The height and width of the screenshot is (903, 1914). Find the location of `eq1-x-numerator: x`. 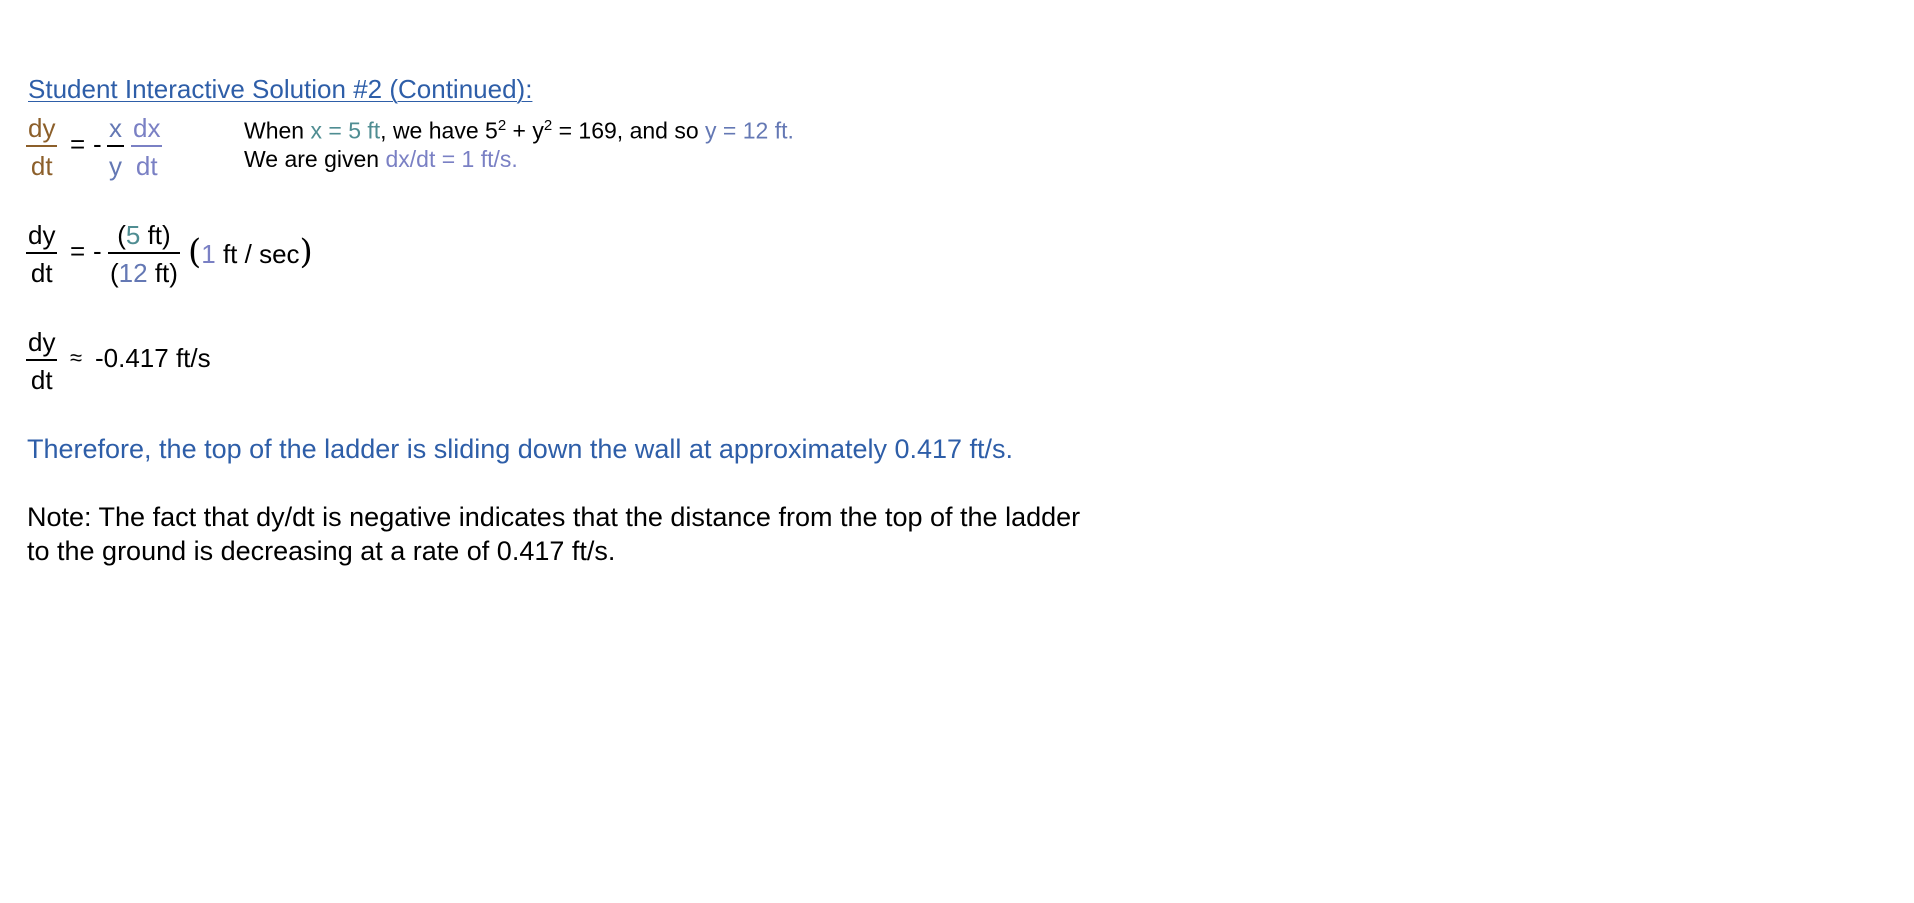

eq1-x-numerator: x is located at coordinates (115, 128).